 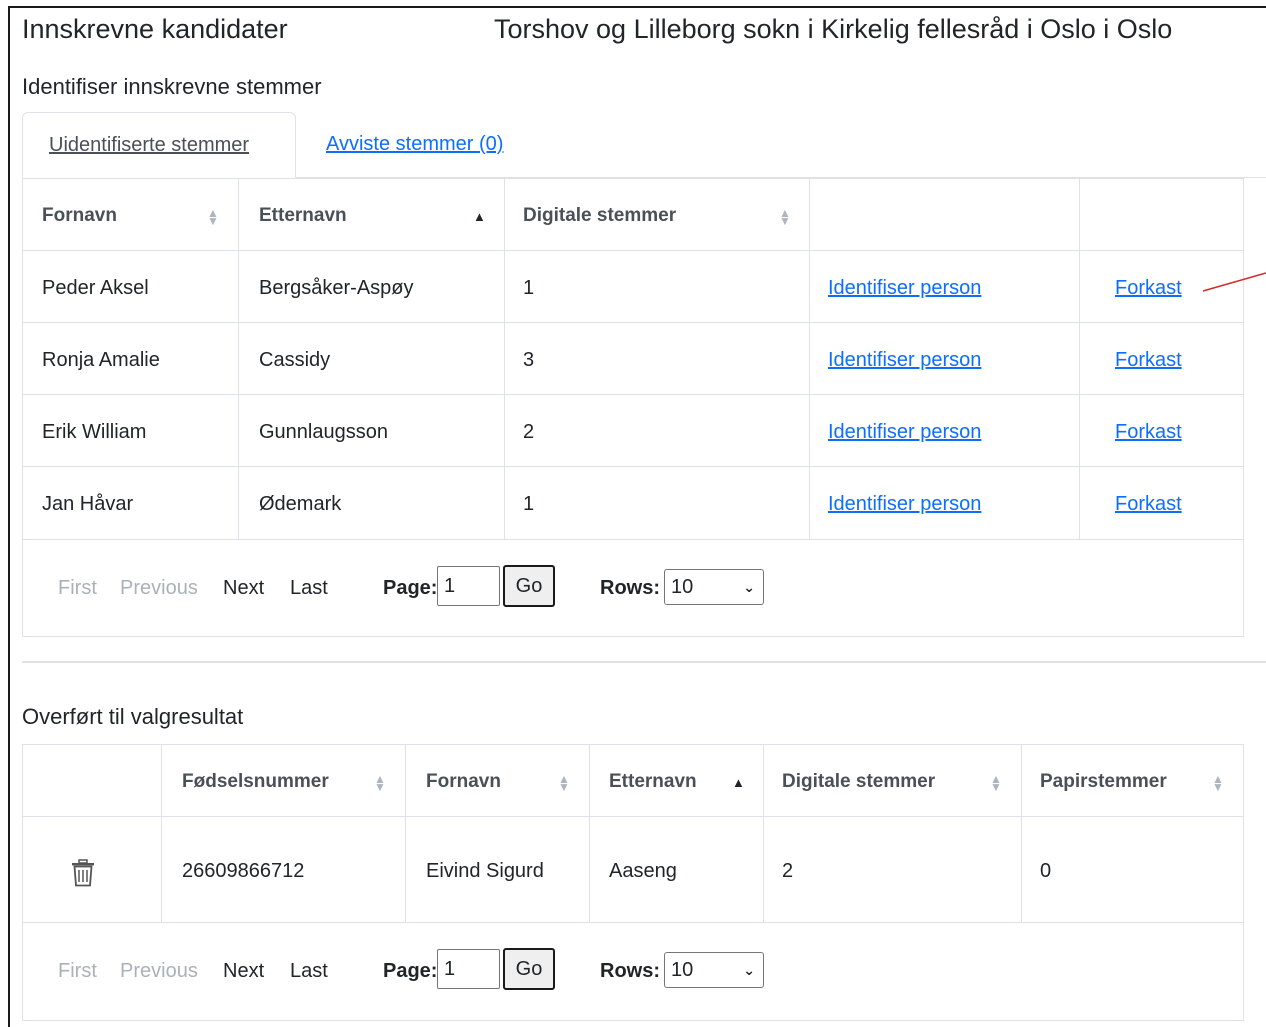 What do you see at coordinates (485, 871) in the screenshot?
I see `cell-fornavn: Eivind Sigurd` at bounding box center [485, 871].